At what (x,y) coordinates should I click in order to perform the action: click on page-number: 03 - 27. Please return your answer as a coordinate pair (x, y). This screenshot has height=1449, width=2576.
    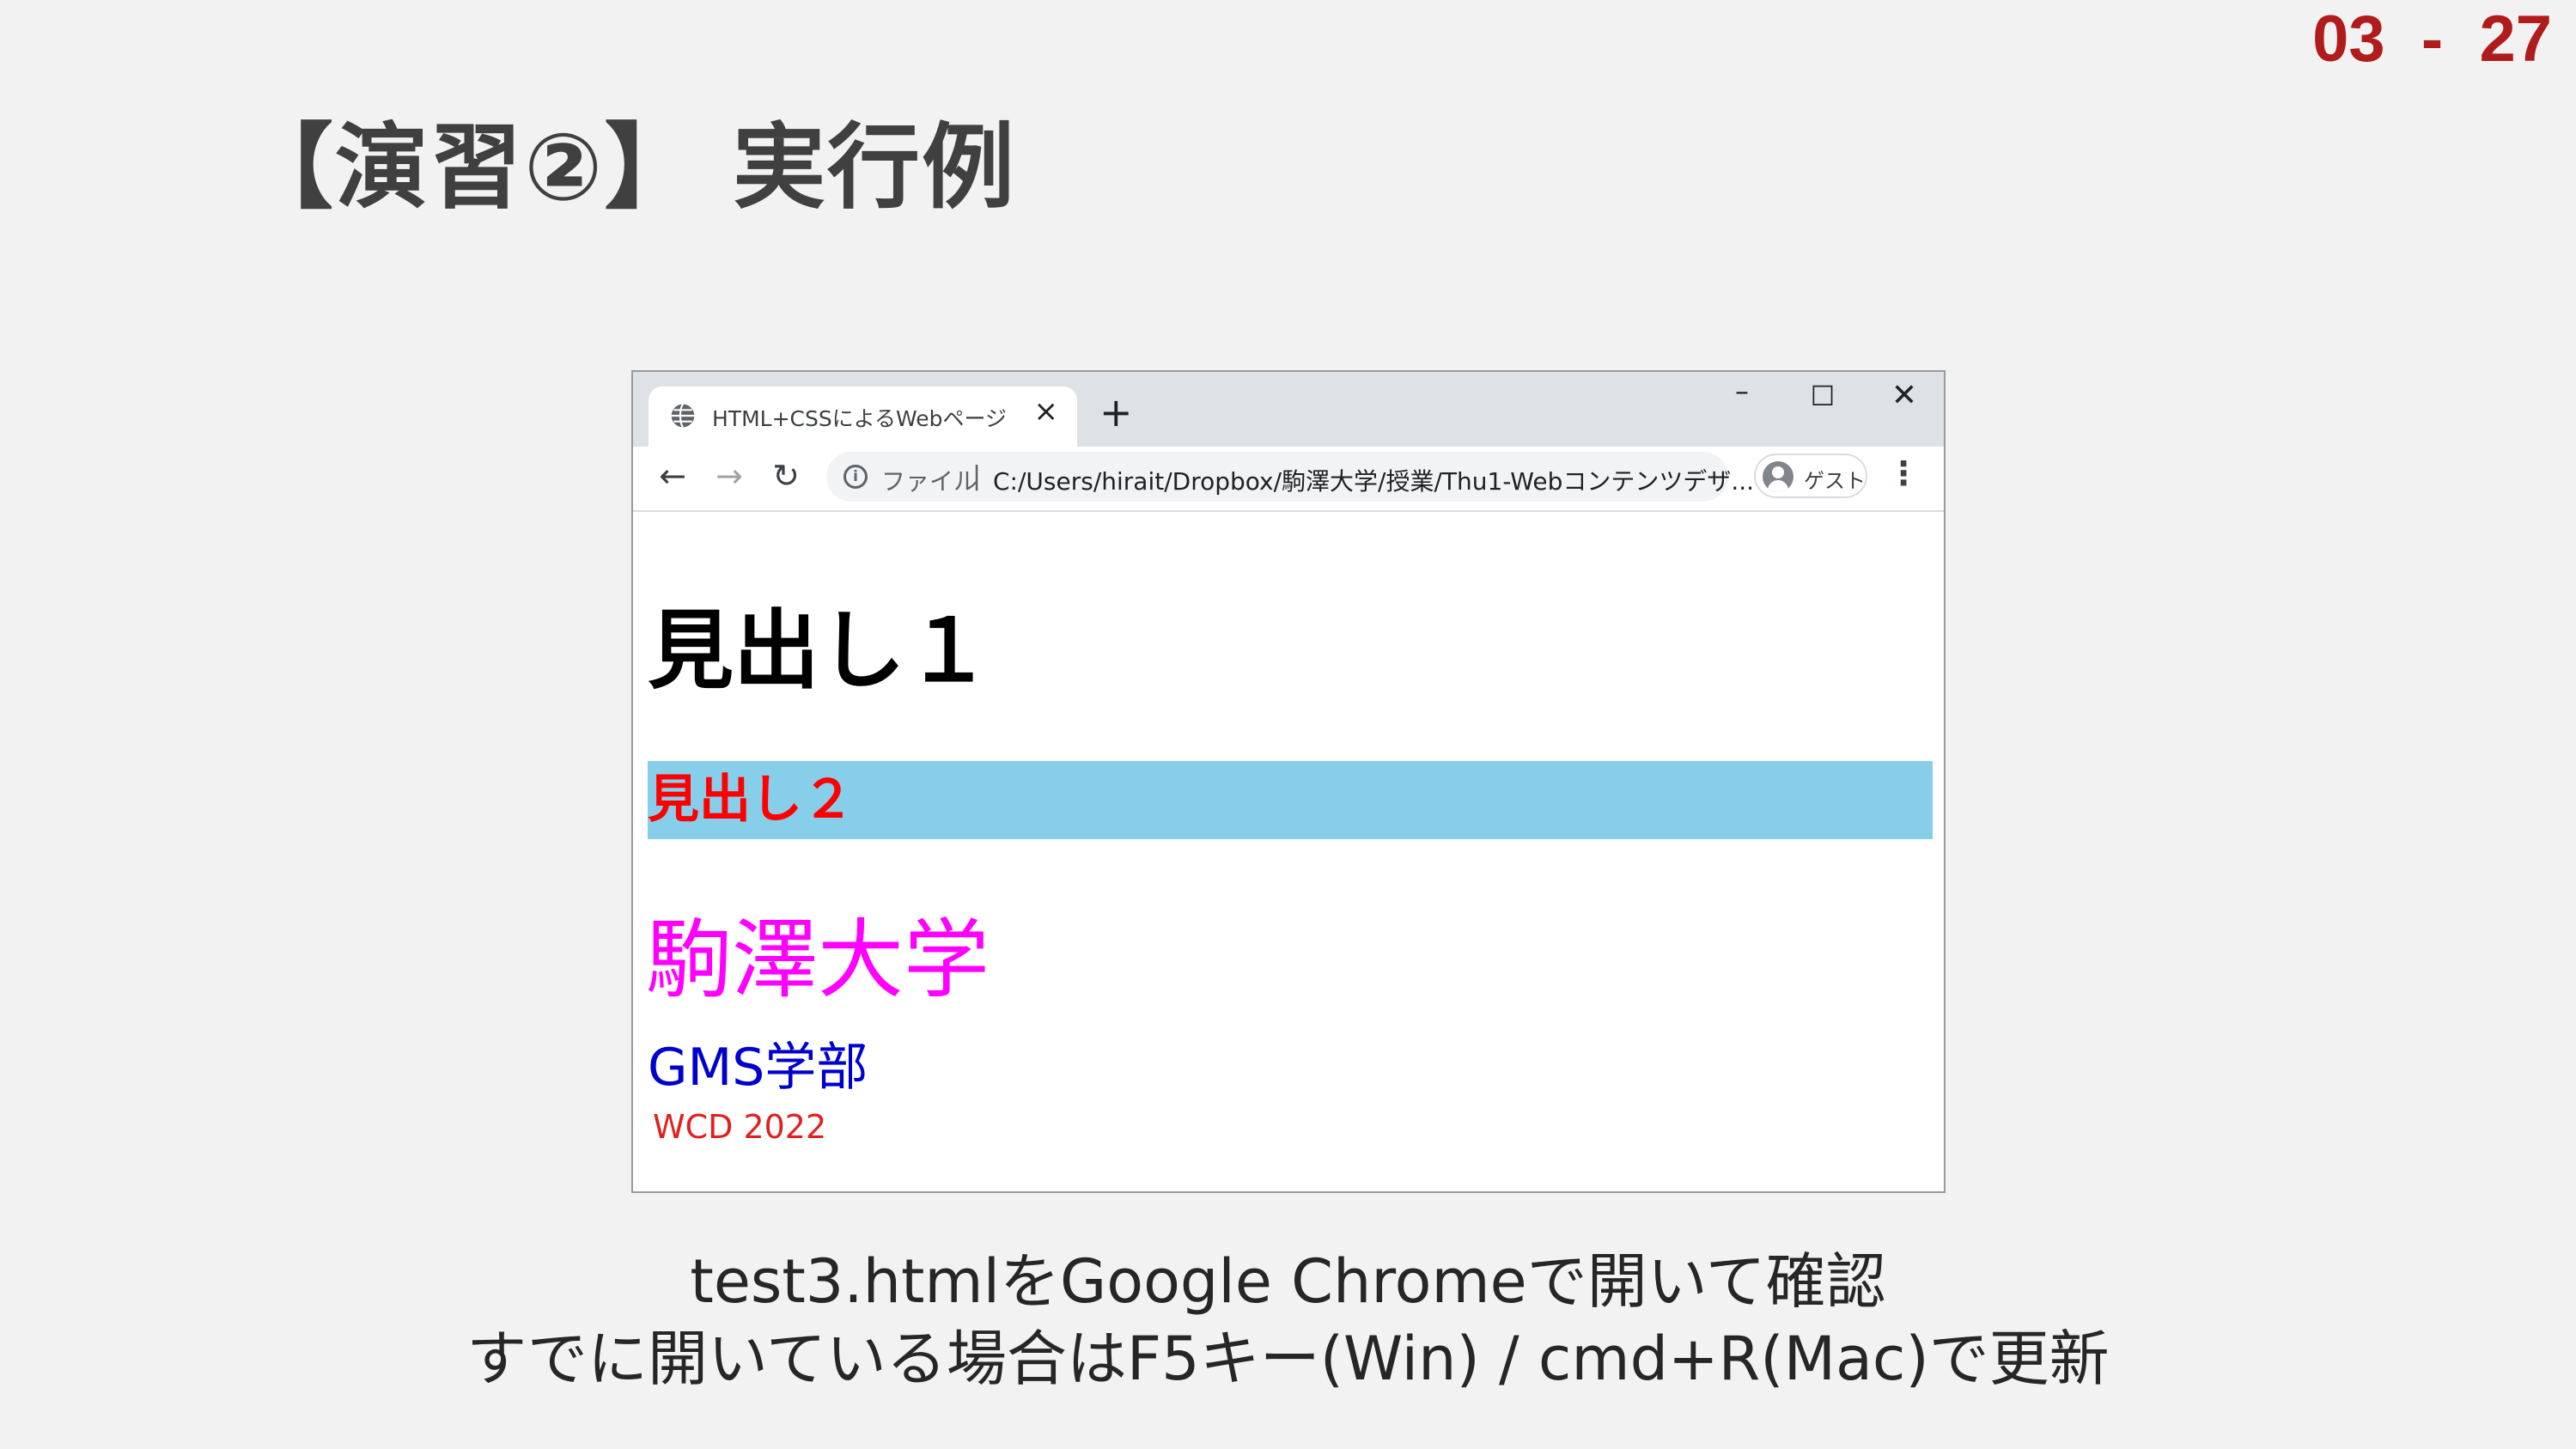
    Looking at the image, I should click on (2432, 39).